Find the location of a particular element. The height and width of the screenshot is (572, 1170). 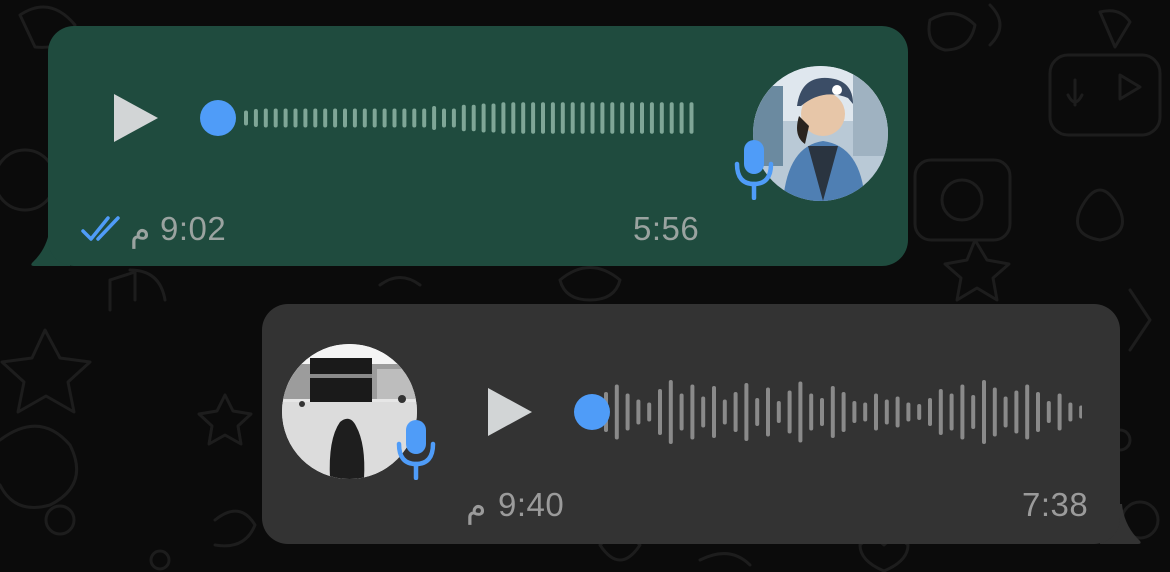

message-time: 9:40 is located at coordinates (531, 504).